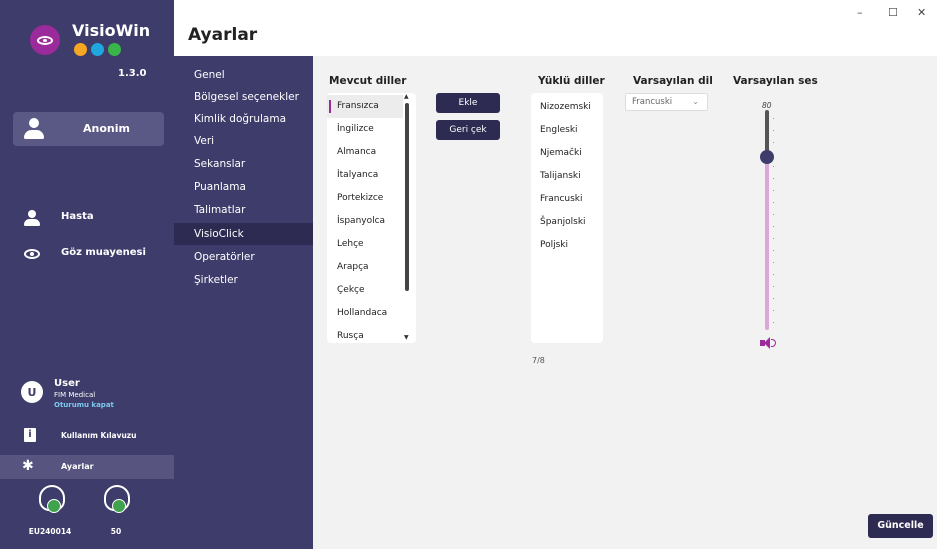 The image size is (937, 549). I want to click on list-item: Çekçe, so click(365, 290).